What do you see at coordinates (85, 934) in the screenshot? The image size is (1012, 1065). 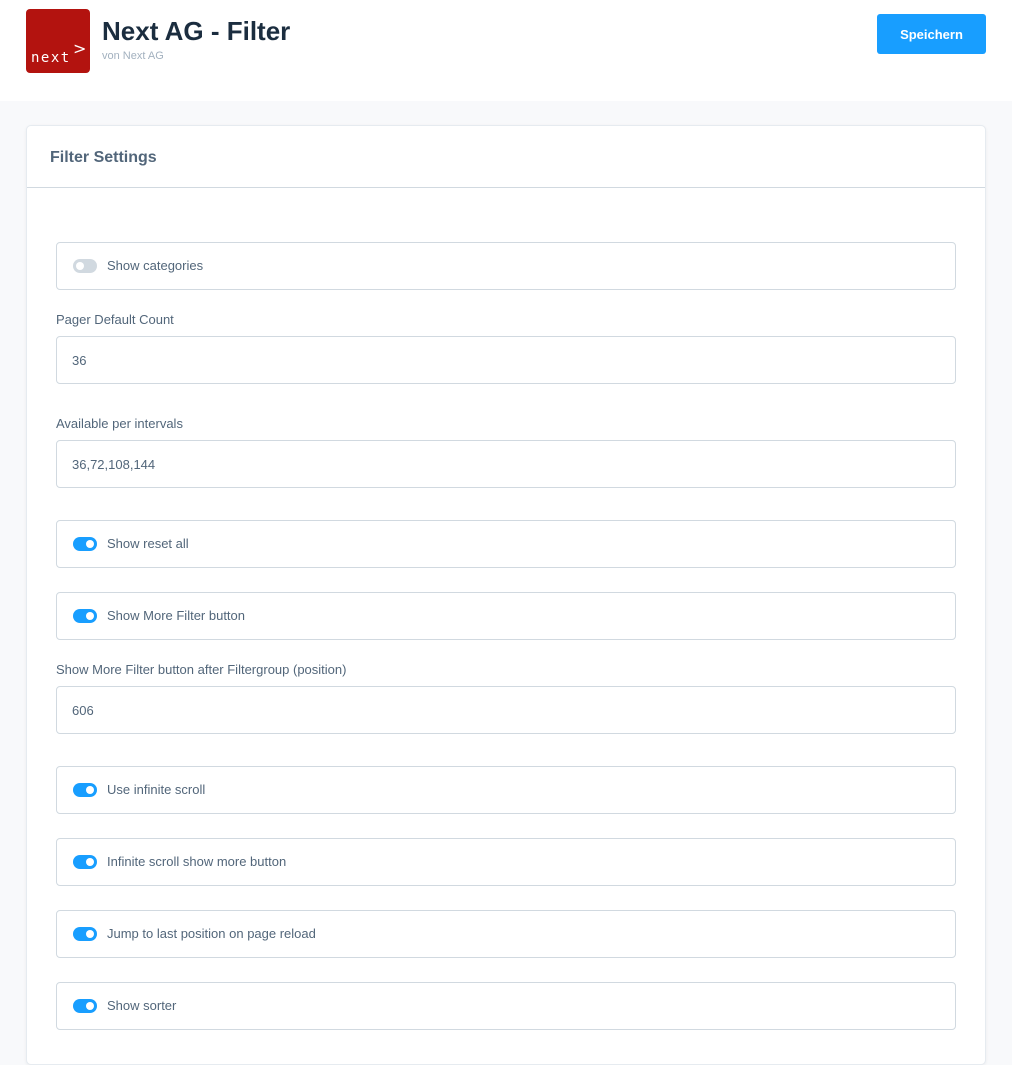 I see `jump-last-position-toggle` at bounding box center [85, 934].